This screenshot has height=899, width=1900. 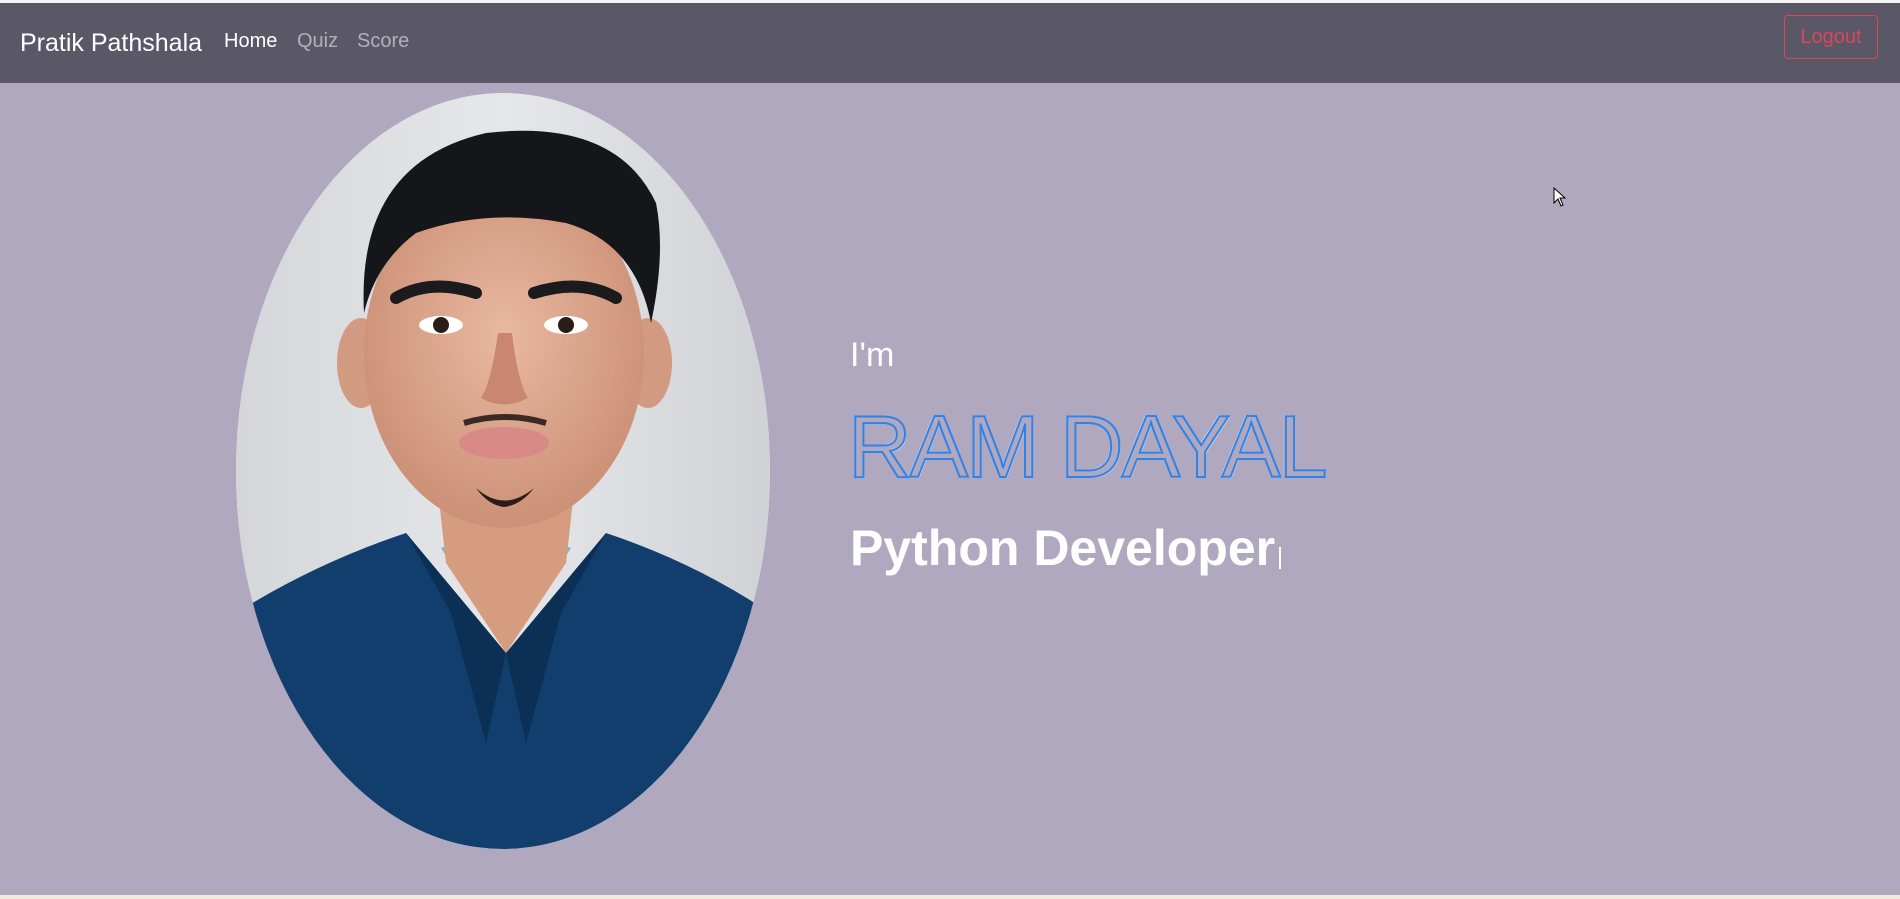 What do you see at coordinates (383, 41) in the screenshot?
I see `nav-link-score: Score` at bounding box center [383, 41].